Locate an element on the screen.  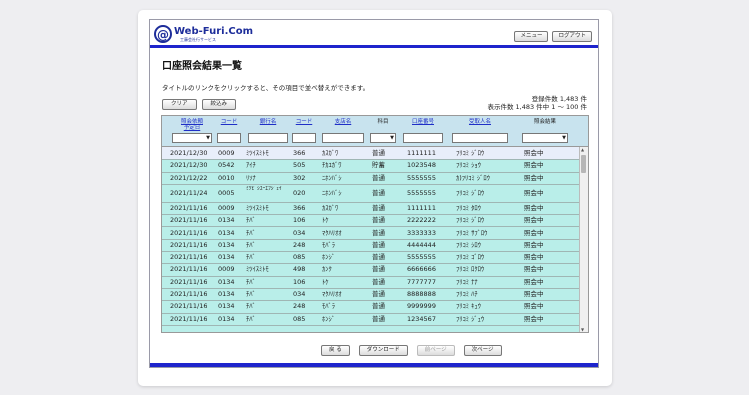
col-date-link: 照会依頼 予定日 is located at coordinates (192, 125).